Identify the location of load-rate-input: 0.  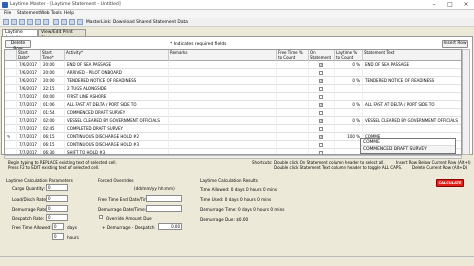
(57, 198).